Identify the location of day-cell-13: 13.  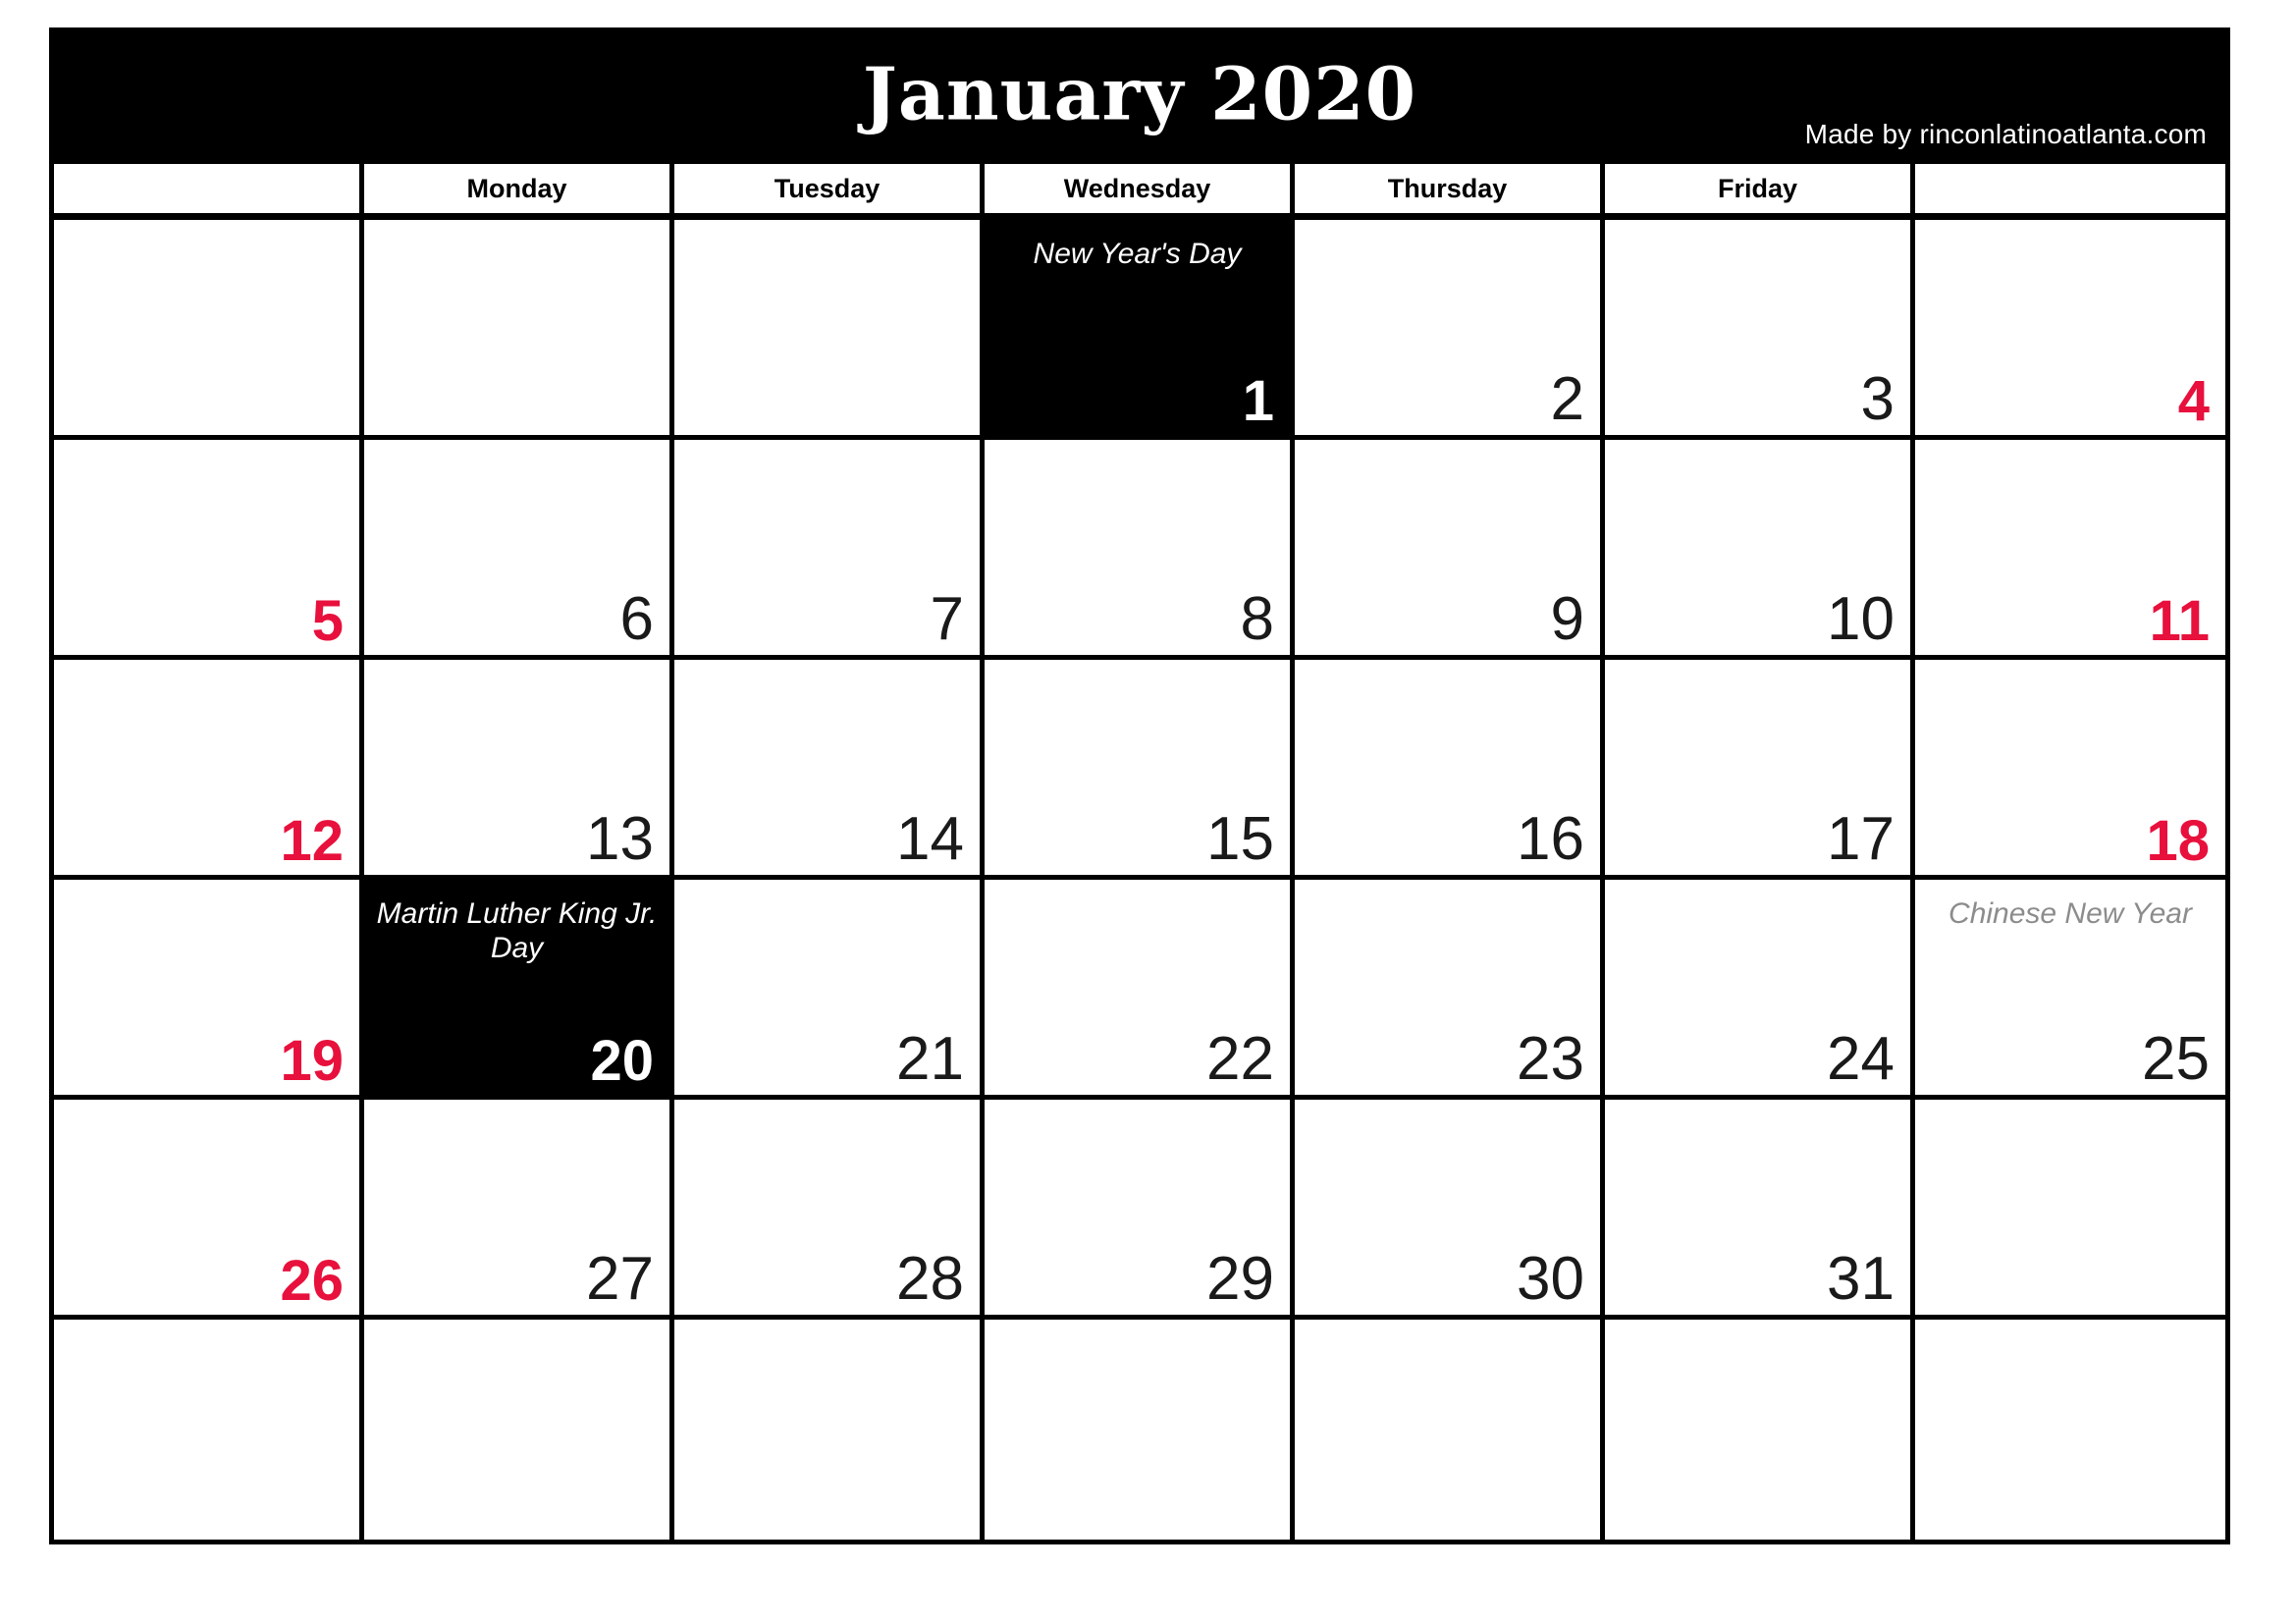
(519, 770).